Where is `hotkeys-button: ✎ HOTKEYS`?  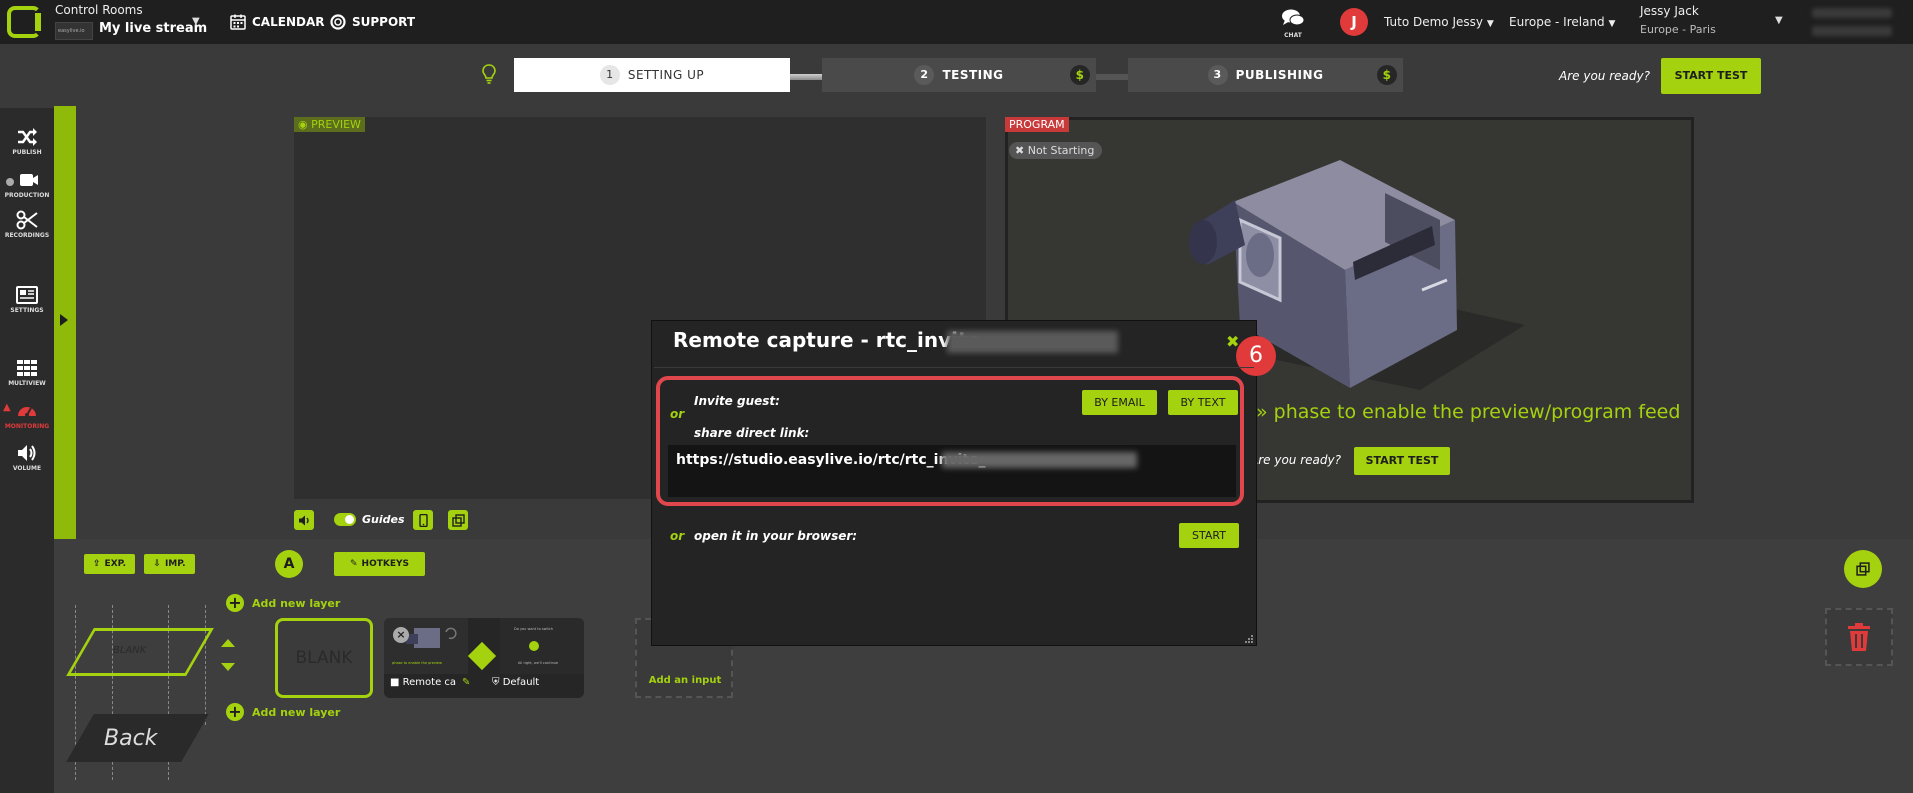 hotkeys-button: ✎ HOTKEYS is located at coordinates (379, 564).